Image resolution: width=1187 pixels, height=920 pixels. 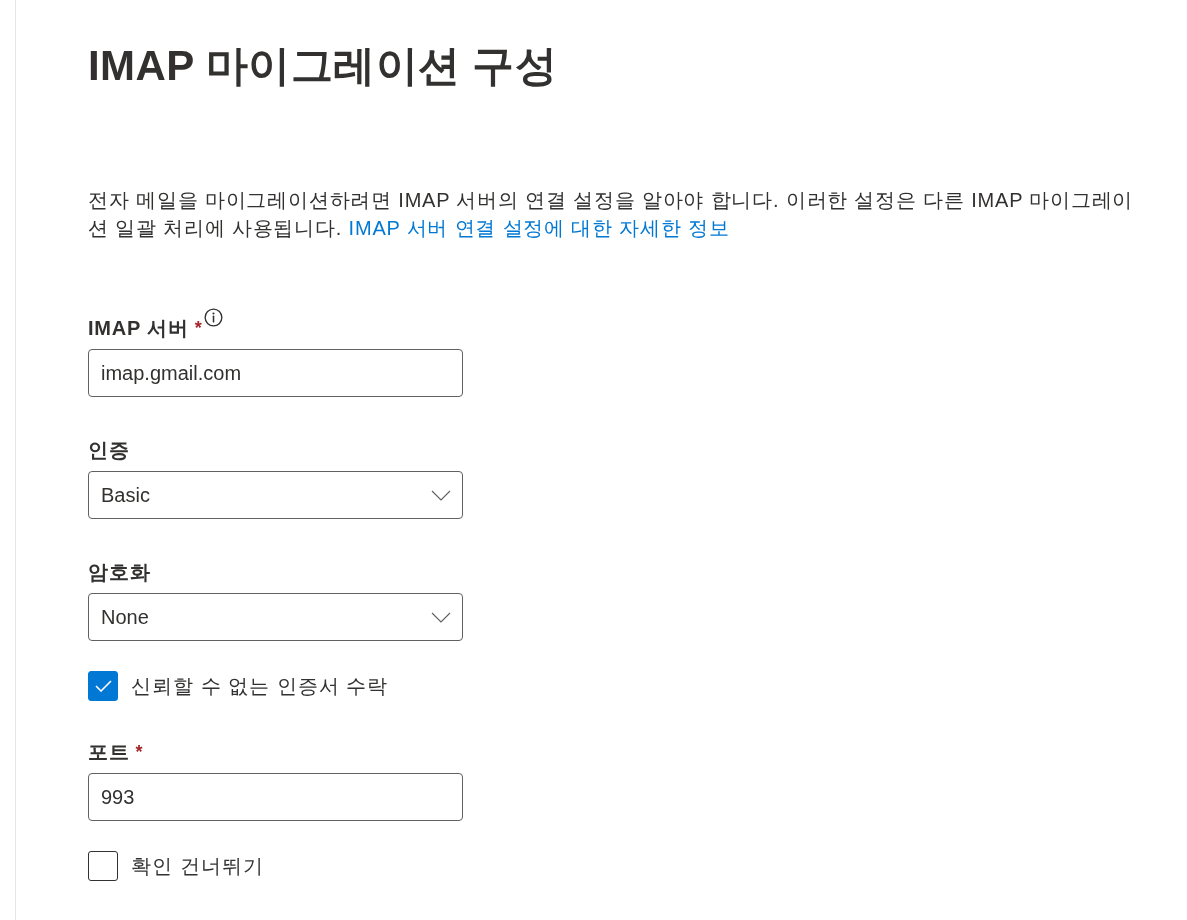 What do you see at coordinates (260, 686) in the screenshot?
I see `checkbox-label: 신뢰할 수 없는 인증서 수락` at bounding box center [260, 686].